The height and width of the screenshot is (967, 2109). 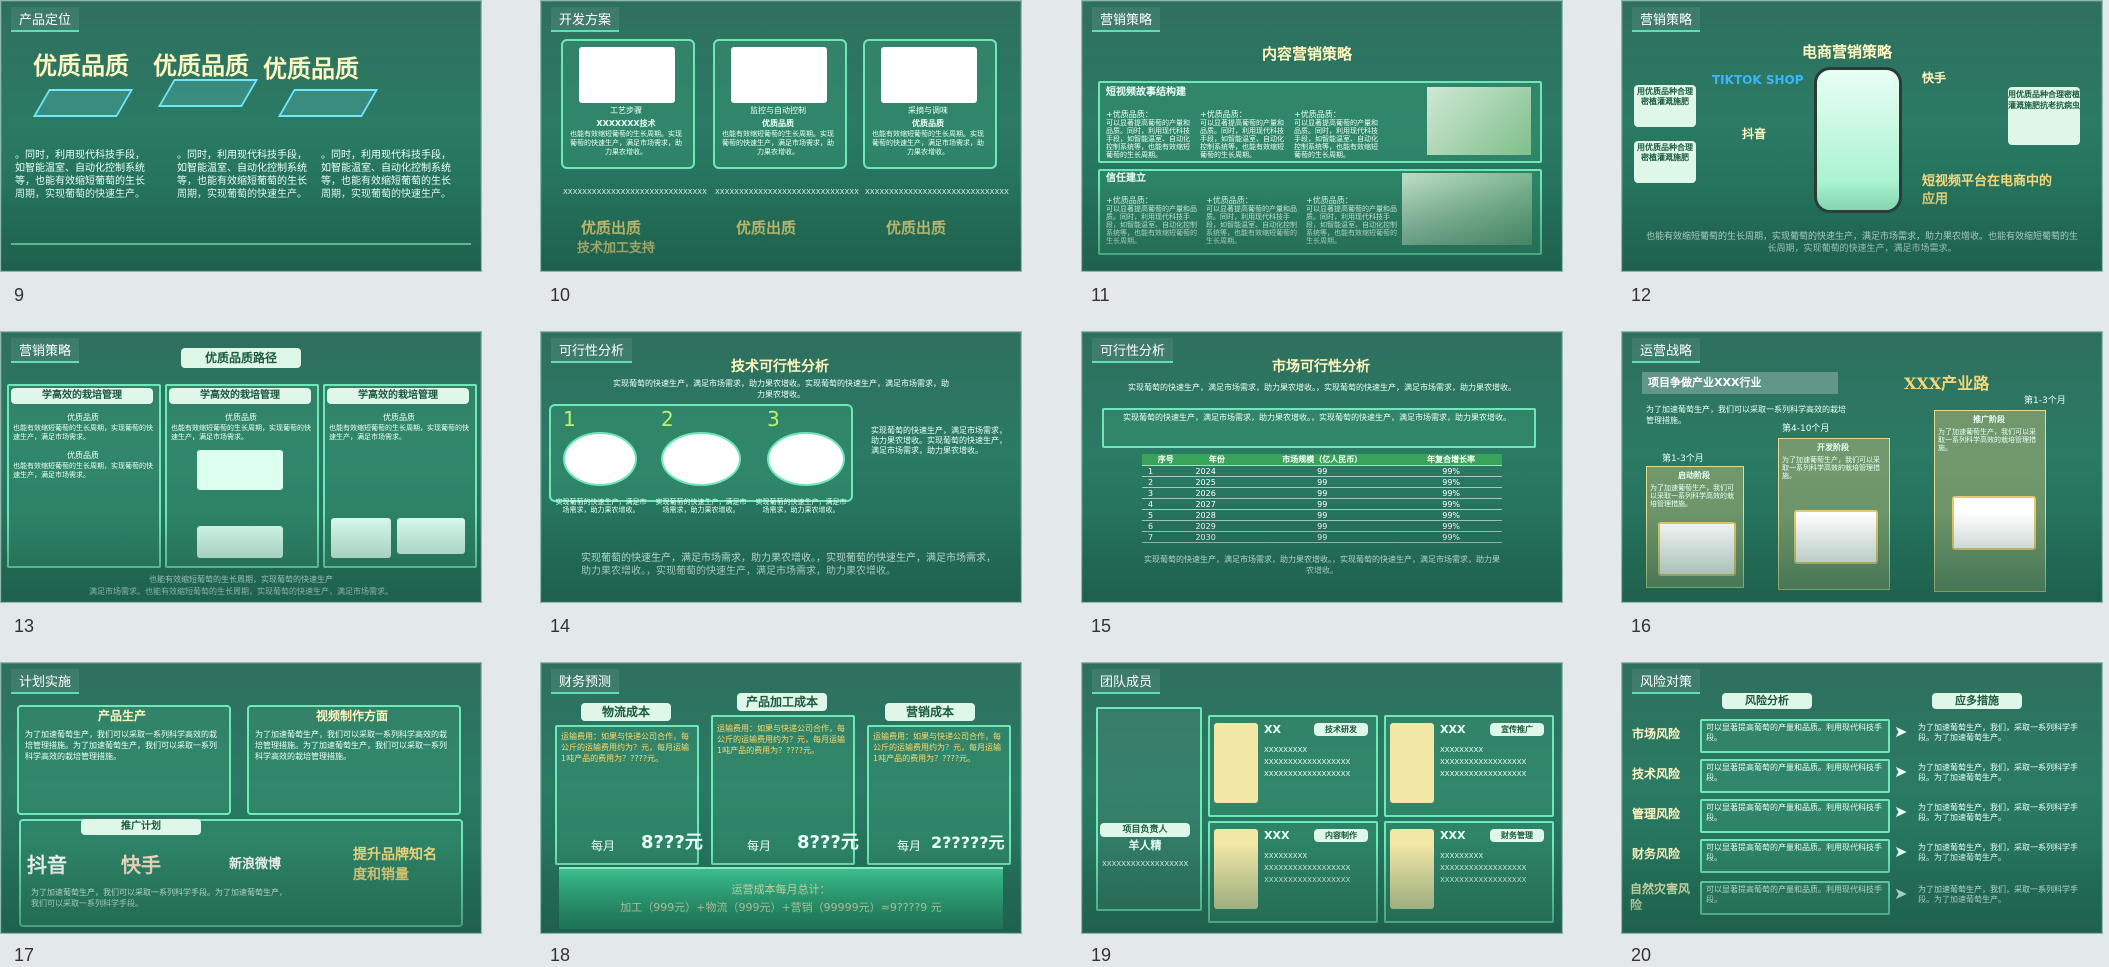 I want to click on period-label: 第1-3个月, so click(x=1683, y=459).